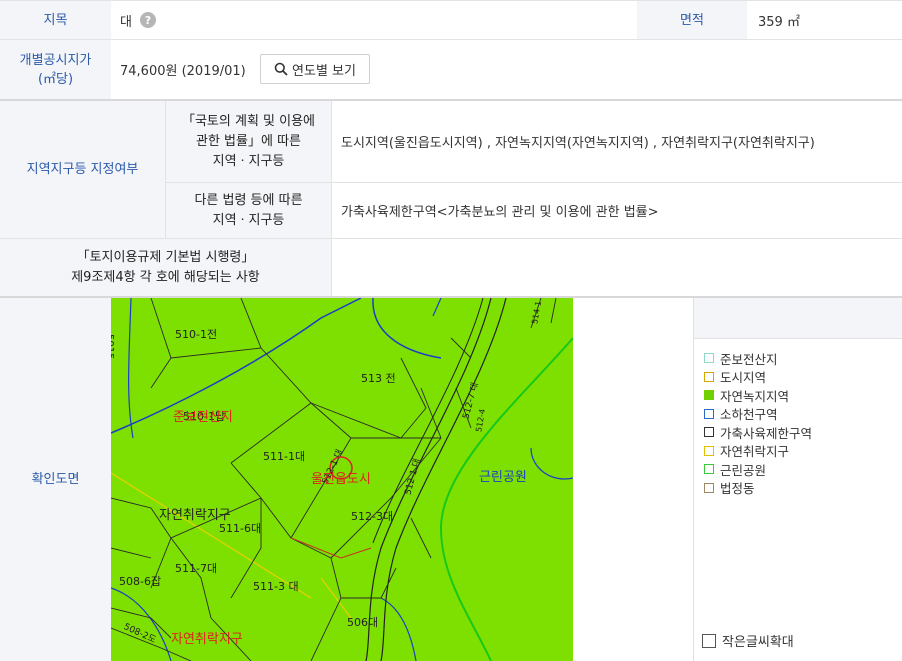 This screenshot has height=661, width=902. Describe the element at coordinates (55, 79) in the screenshot. I see `price-label-line2: (㎡당)` at that location.